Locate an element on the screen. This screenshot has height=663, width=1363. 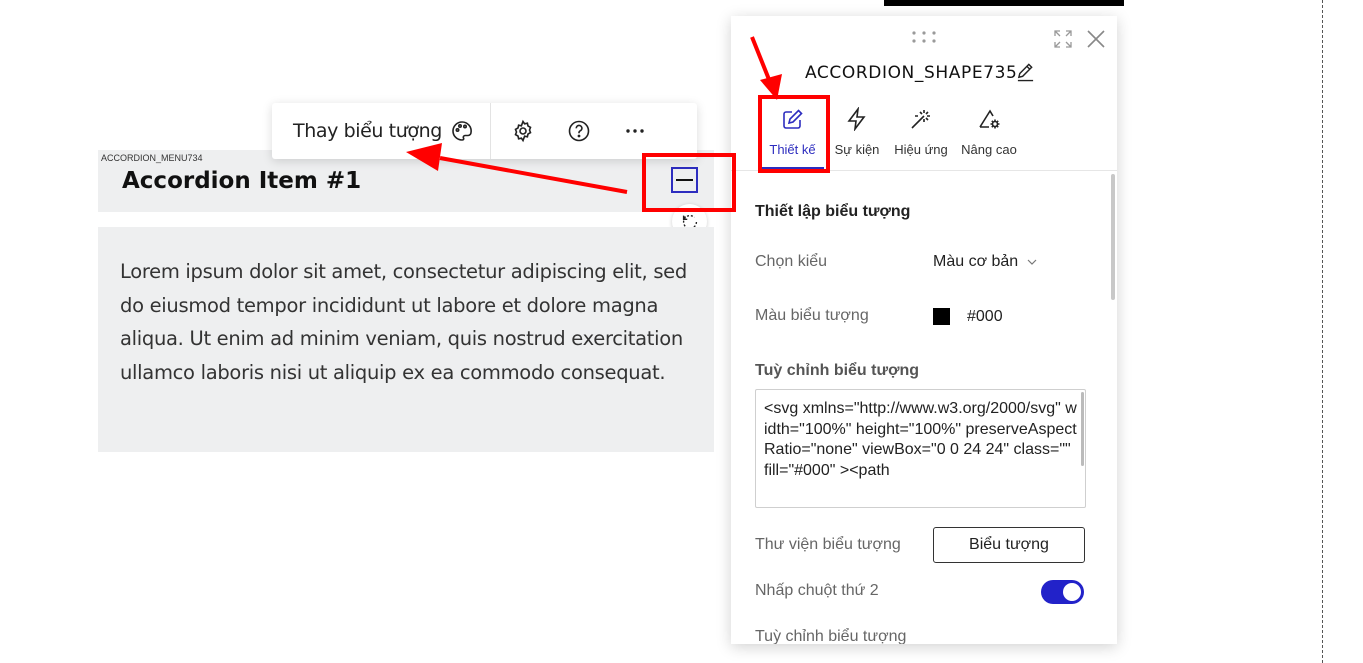
custom-icon-label-2: Tuỳ chỉnh biểu tượng is located at coordinates (831, 636).